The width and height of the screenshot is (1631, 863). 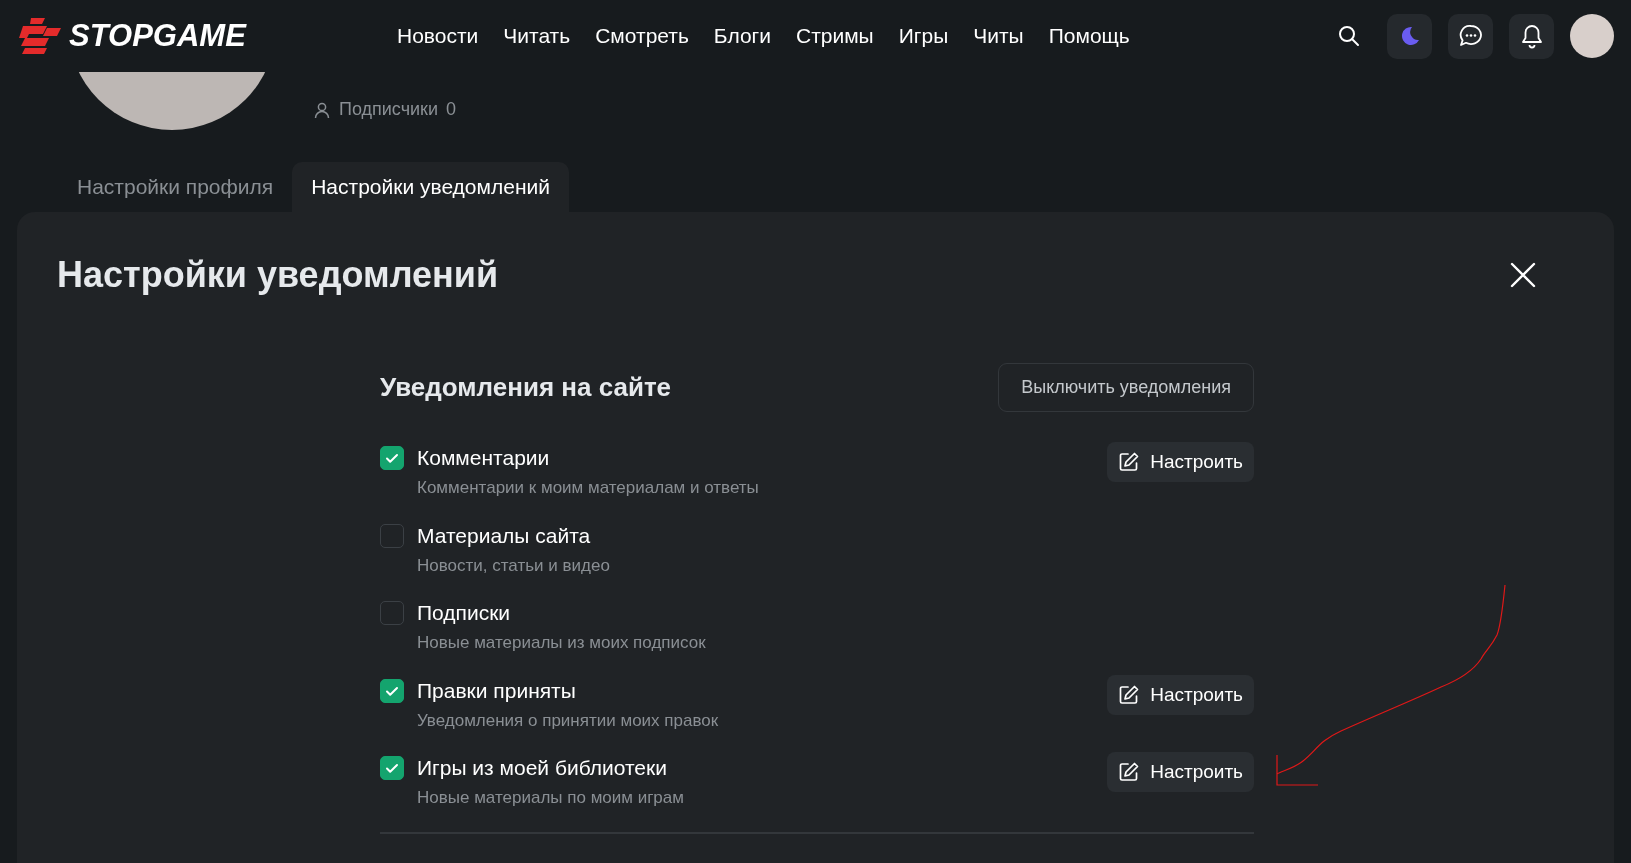 What do you see at coordinates (504, 535) in the screenshot?
I see `option-title: Материалы сайта` at bounding box center [504, 535].